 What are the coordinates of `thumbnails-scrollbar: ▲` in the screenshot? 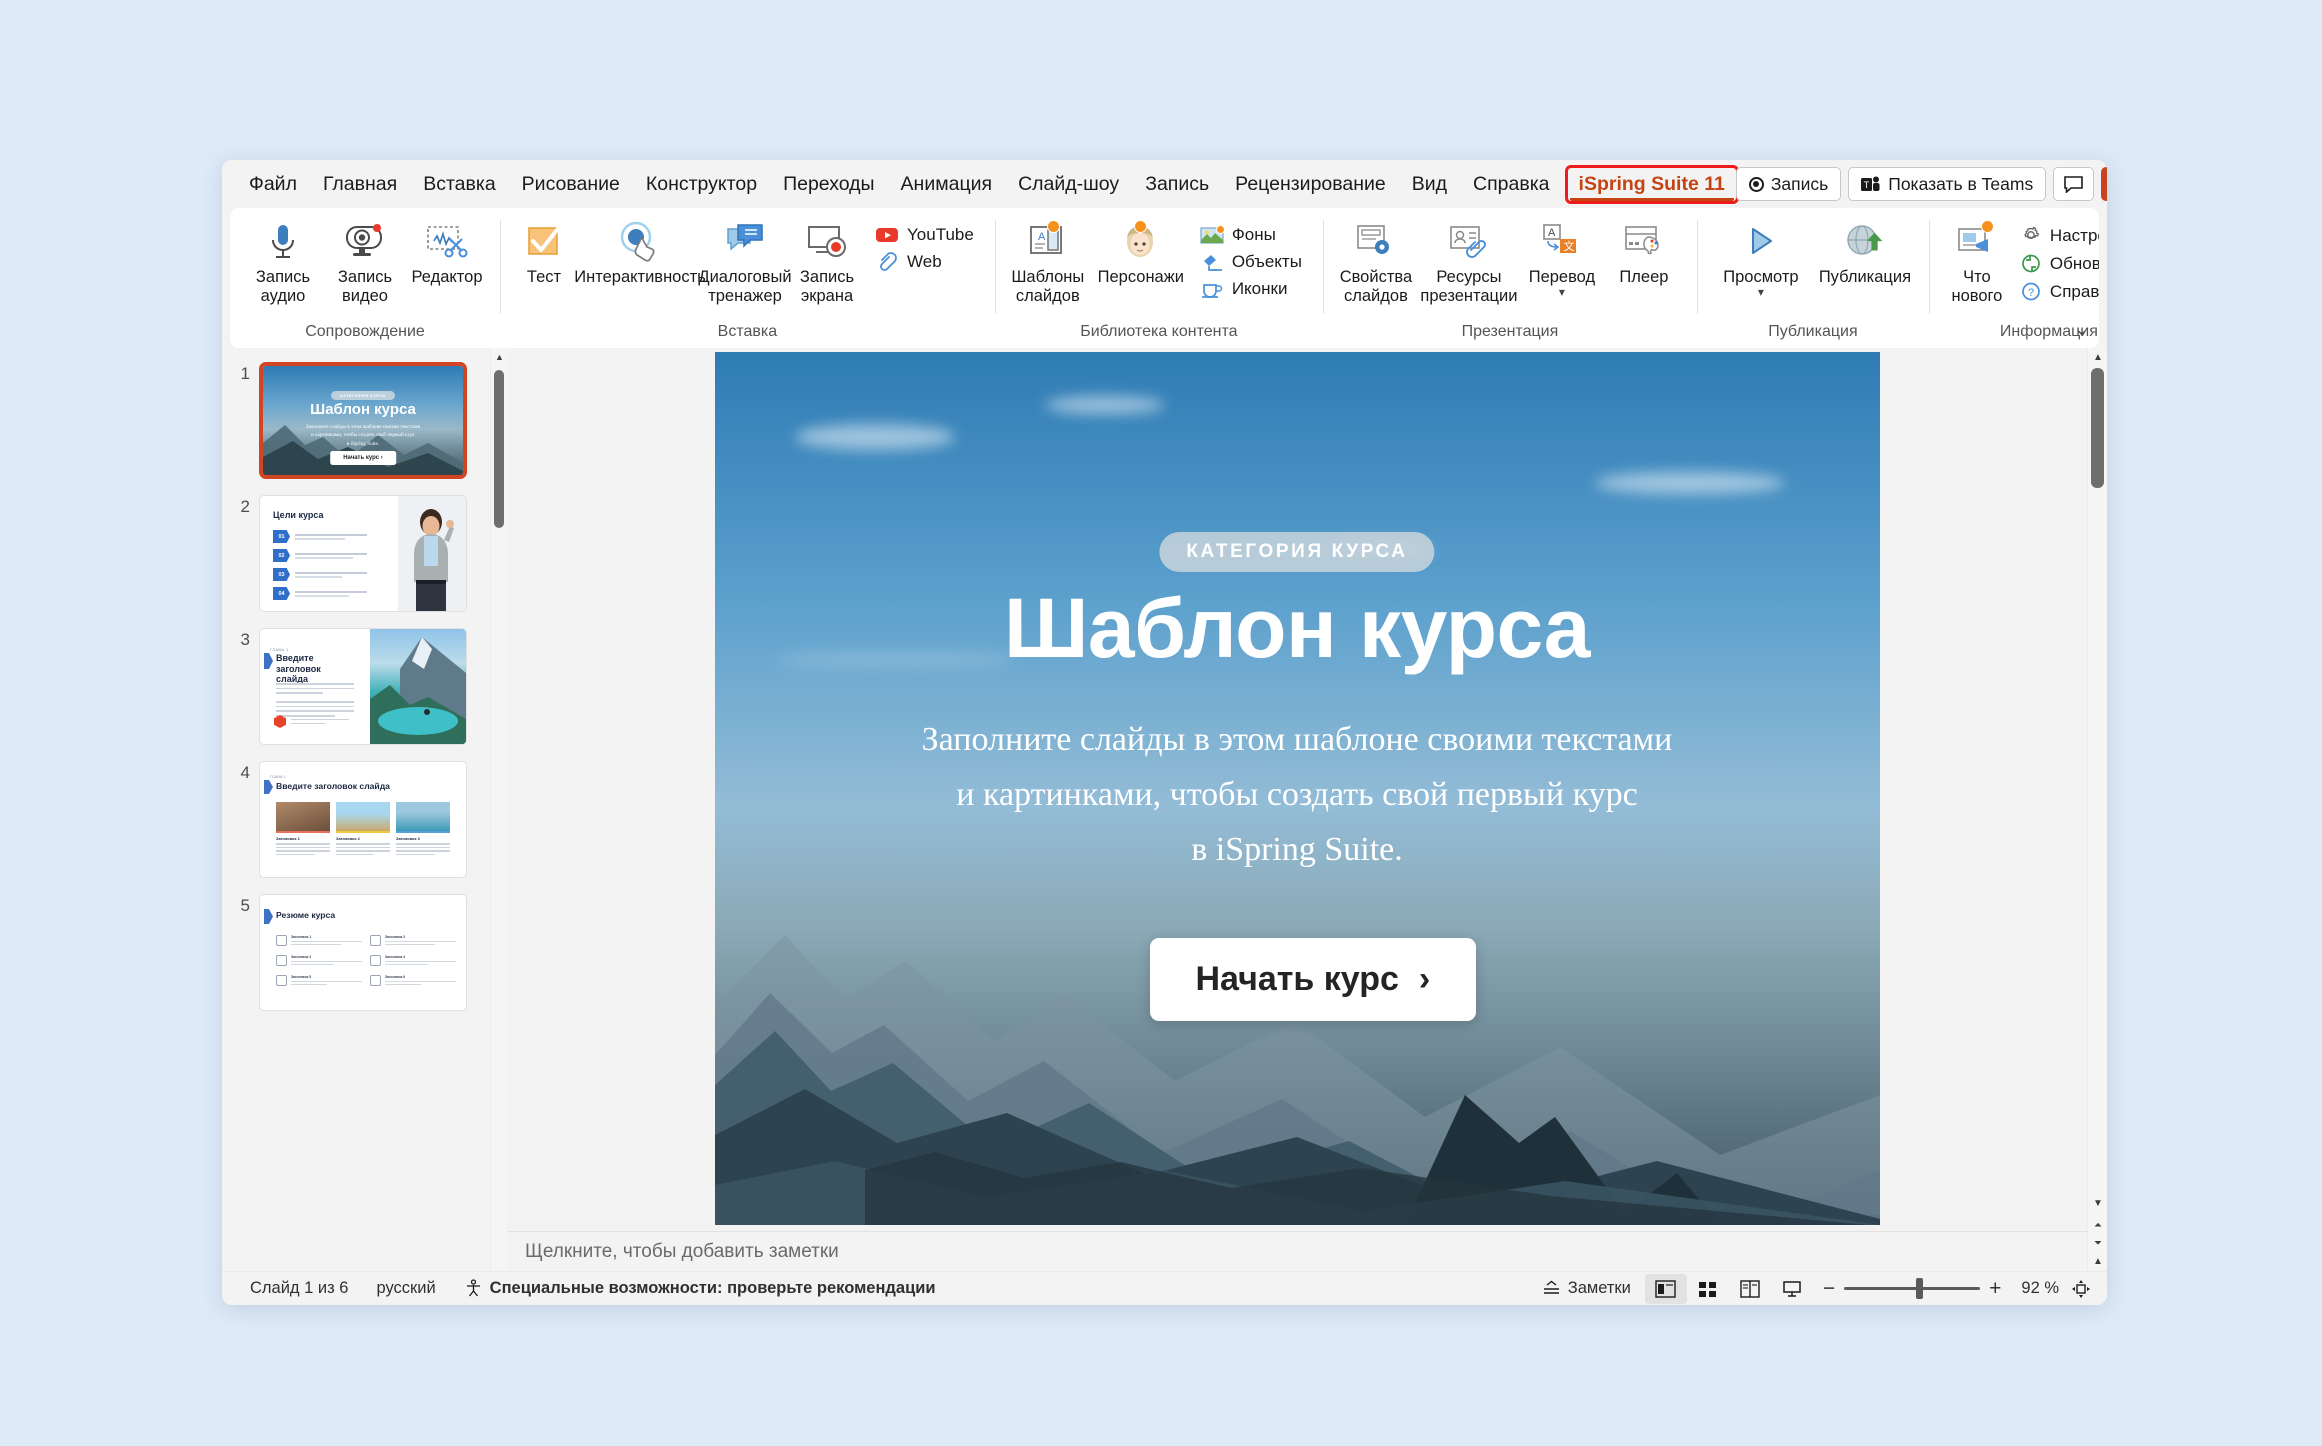 It's located at (498, 809).